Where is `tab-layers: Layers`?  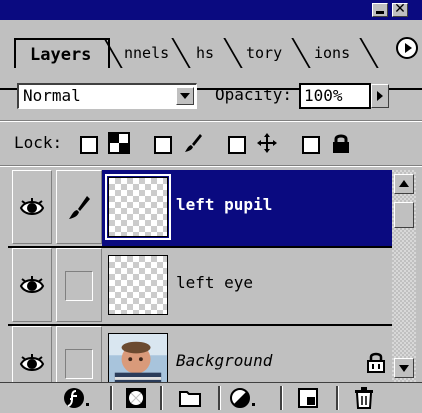 tab-layers: Layers is located at coordinates (62, 53).